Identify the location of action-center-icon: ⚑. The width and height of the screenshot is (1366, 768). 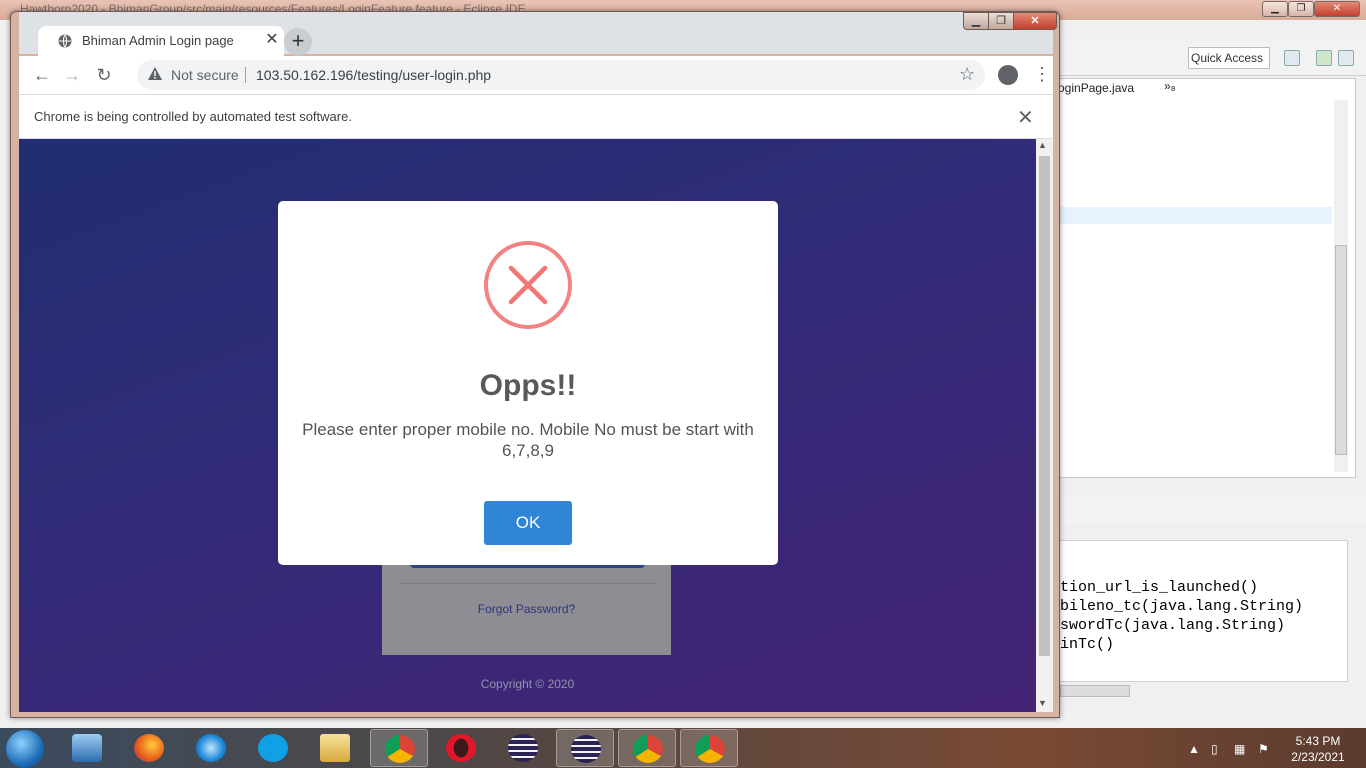
(1263, 749).